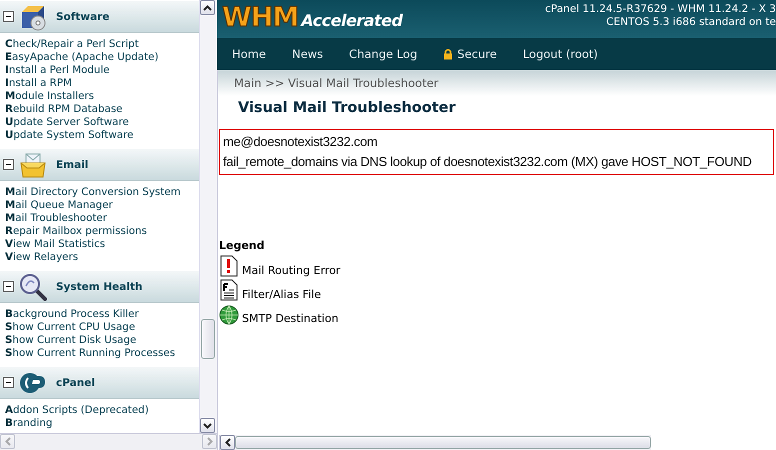 This screenshot has height=450, width=776. What do you see at coordinates (100, 16) in the screenshot?
I see `section-header: Software` at bounding box center [100, 16].